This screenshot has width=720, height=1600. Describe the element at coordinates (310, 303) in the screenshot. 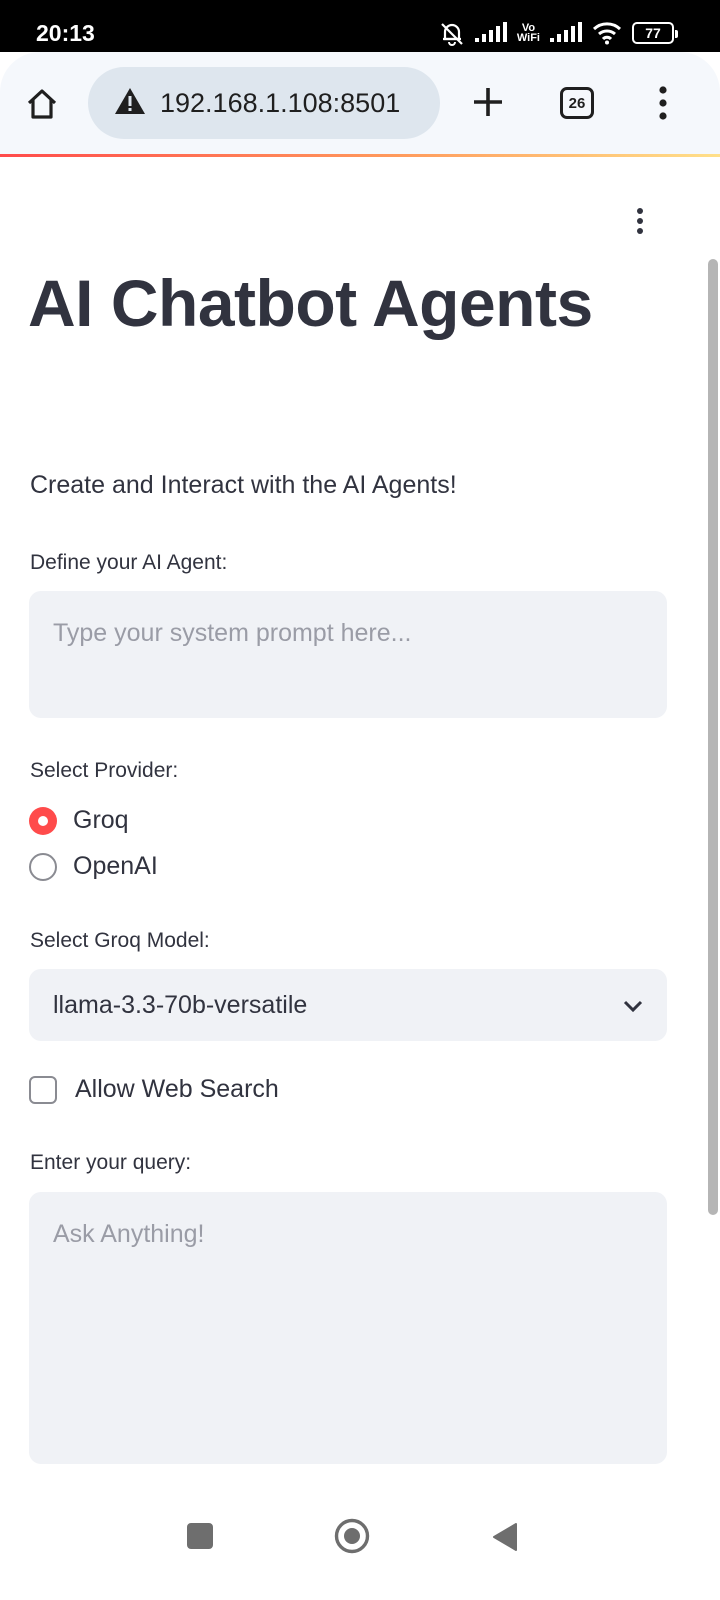

I see `page-title: AI Chatbot Agents` at that location.